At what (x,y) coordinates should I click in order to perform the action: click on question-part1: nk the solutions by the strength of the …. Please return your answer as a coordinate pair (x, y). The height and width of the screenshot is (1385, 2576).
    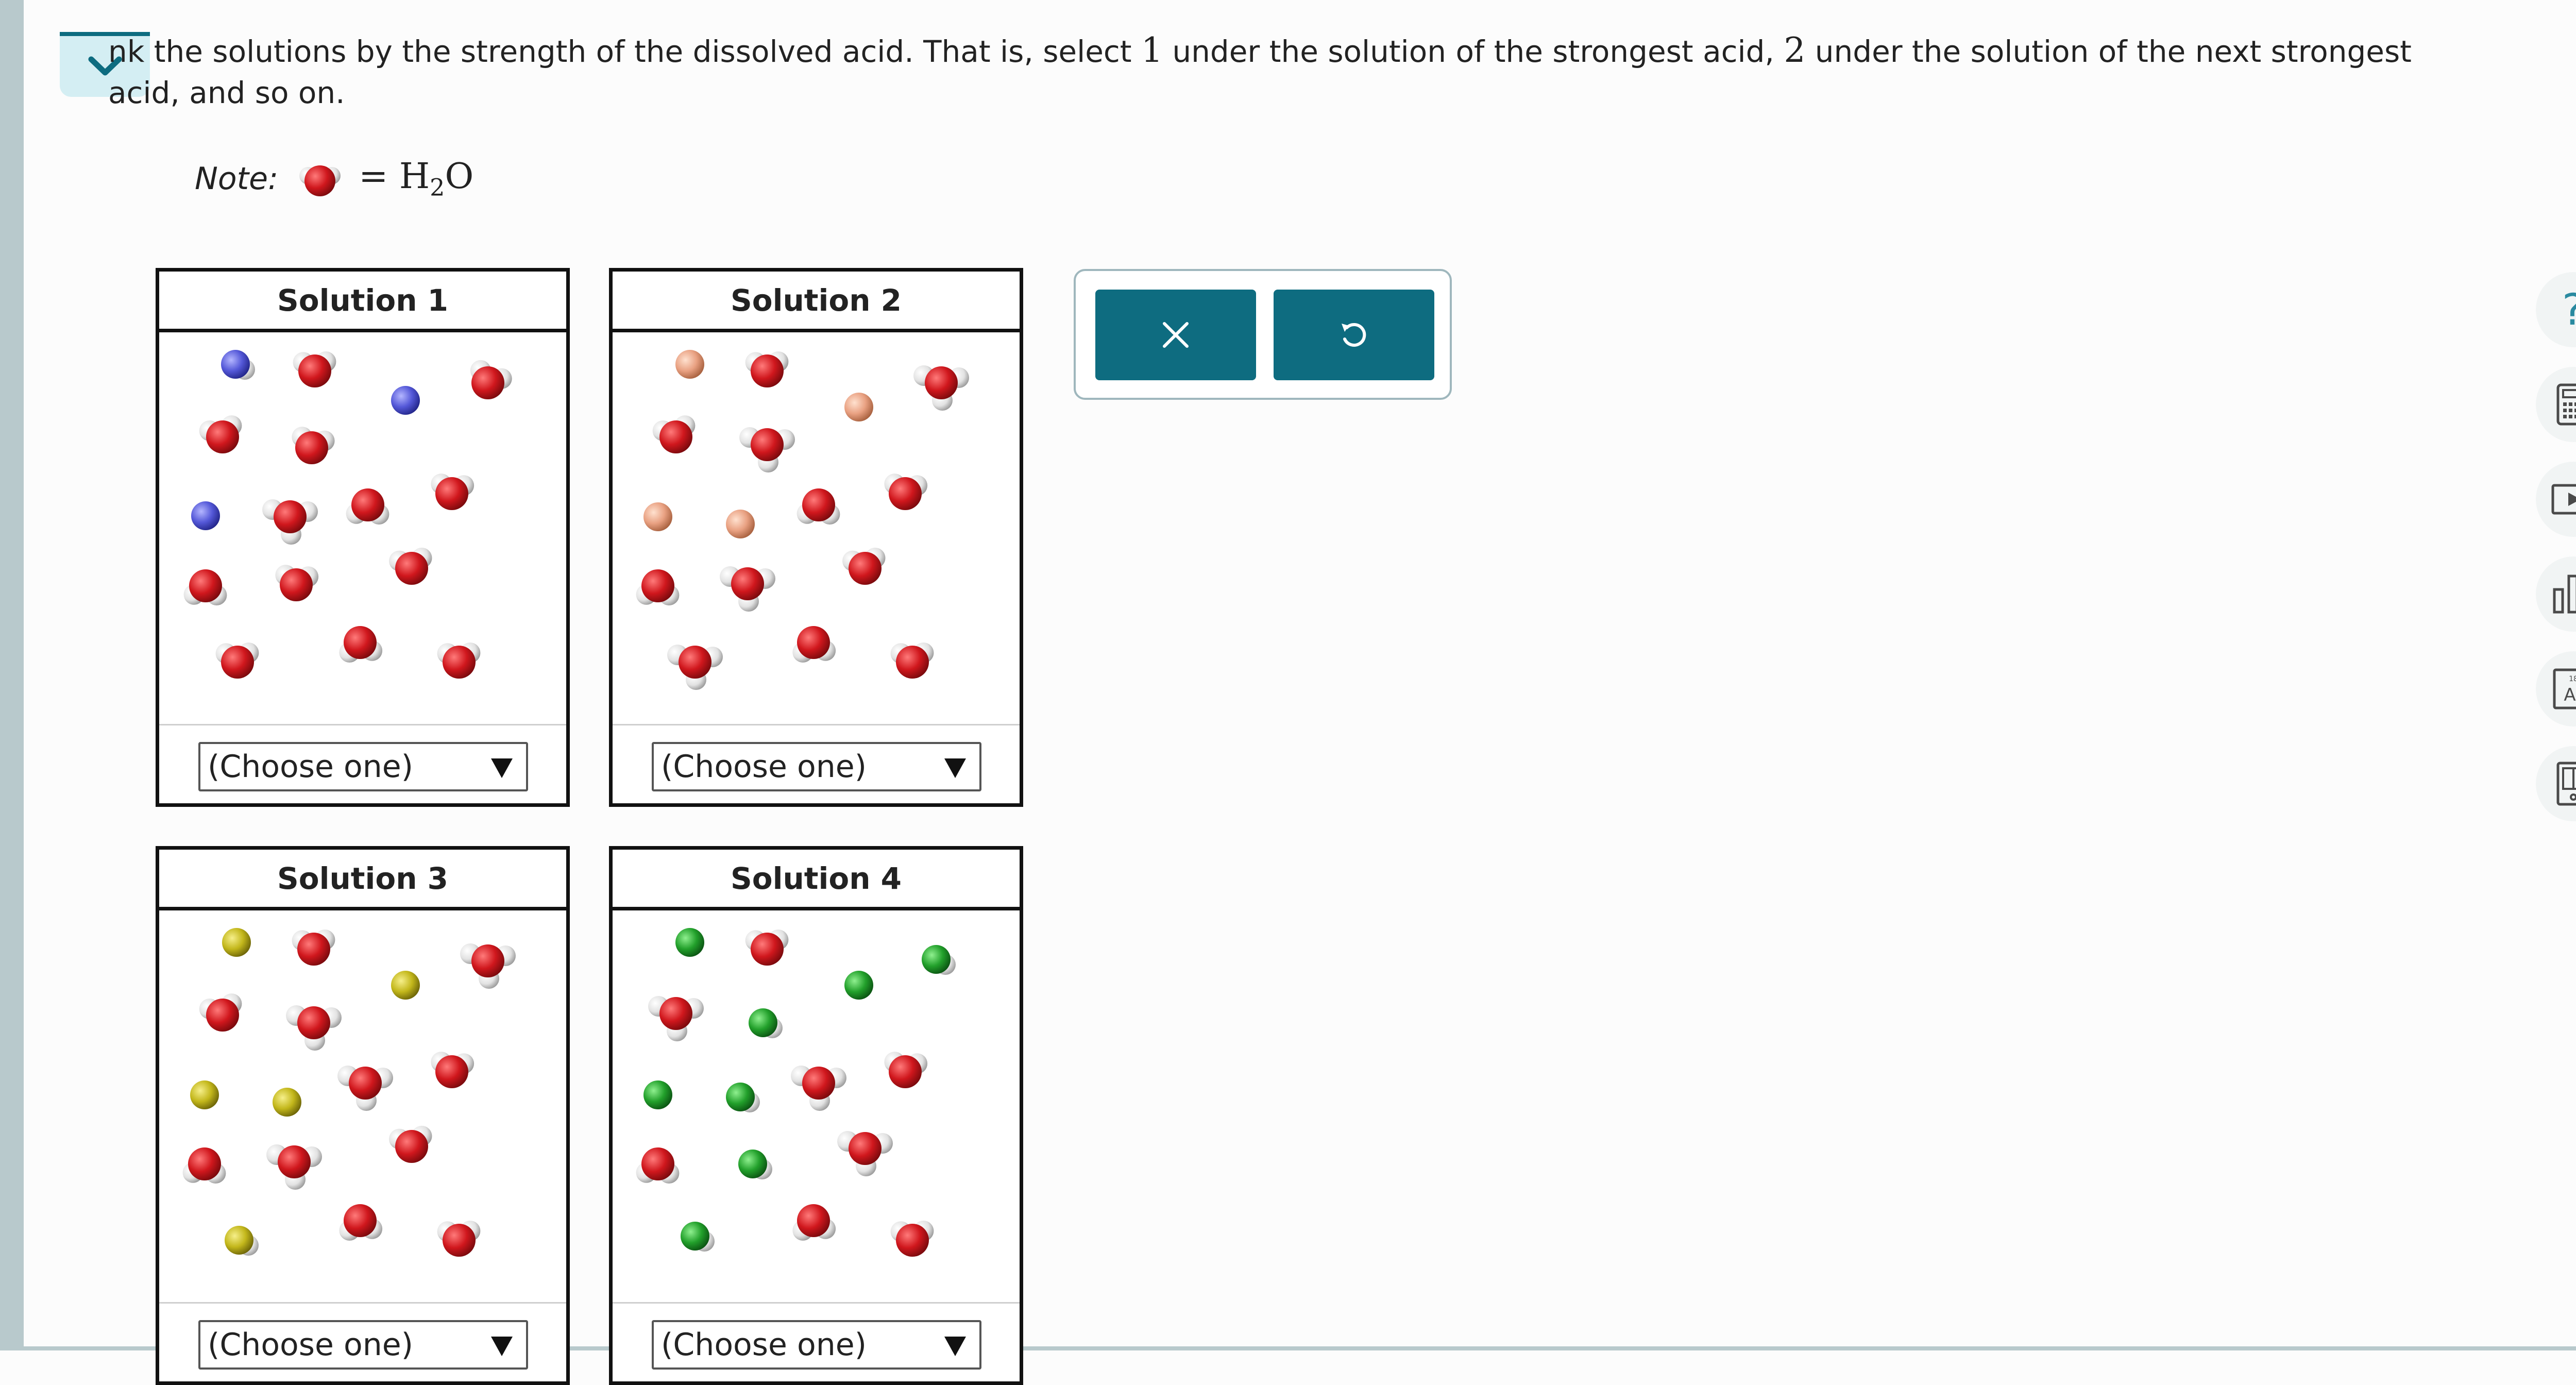
    Looking at the image, I should click on (624, 51).